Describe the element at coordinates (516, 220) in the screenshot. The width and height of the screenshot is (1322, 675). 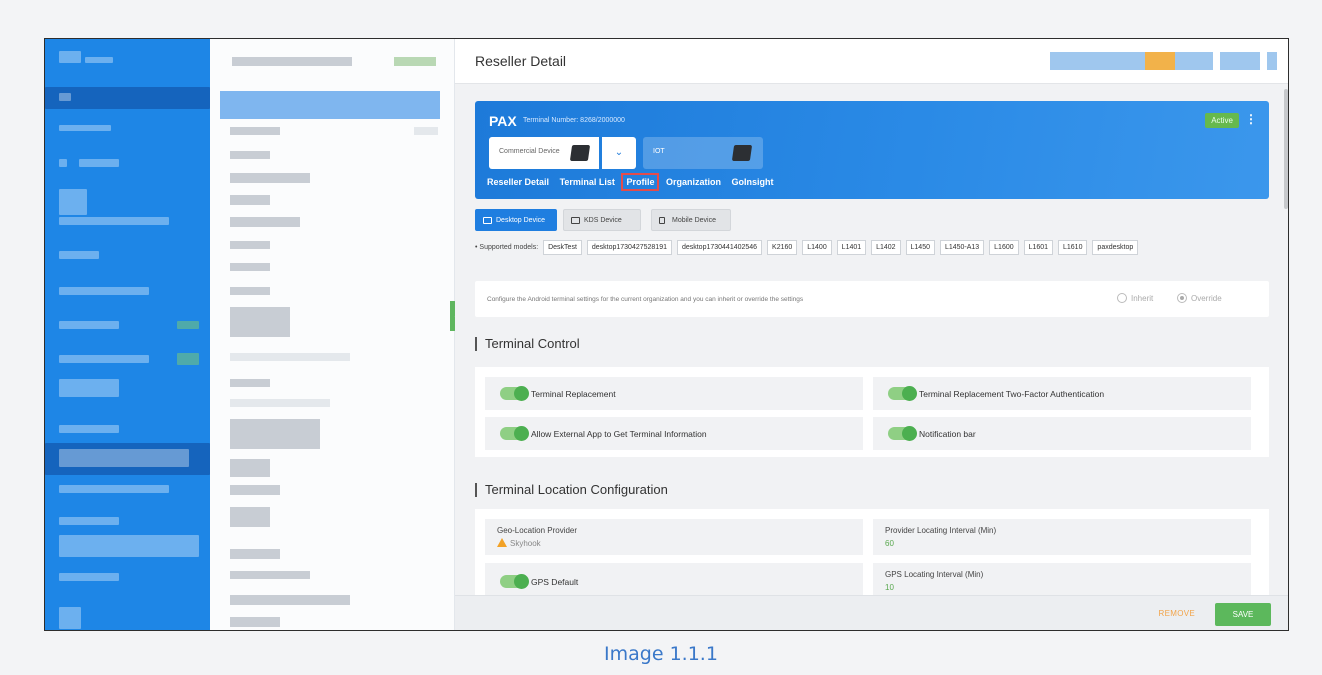
I see `tab-desktop-device: Desktop Device` at that location.